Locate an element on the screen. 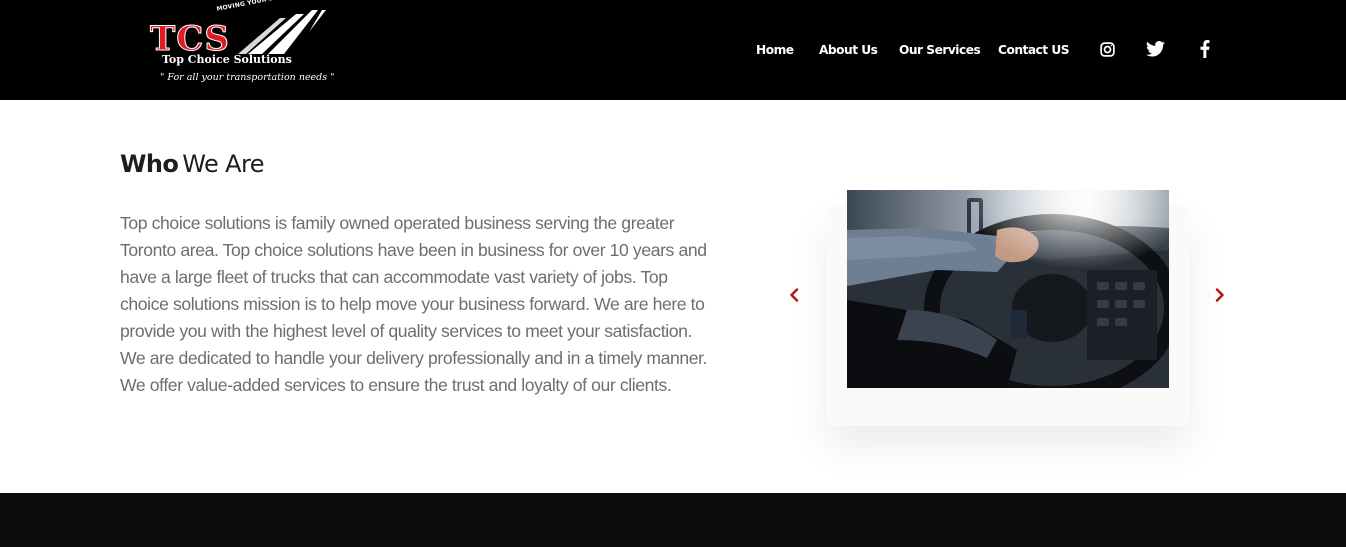 The width and height of the screenshot is (1346, 547). nav-item-contact-us: Contact US is located at coordinates (1034, 50).